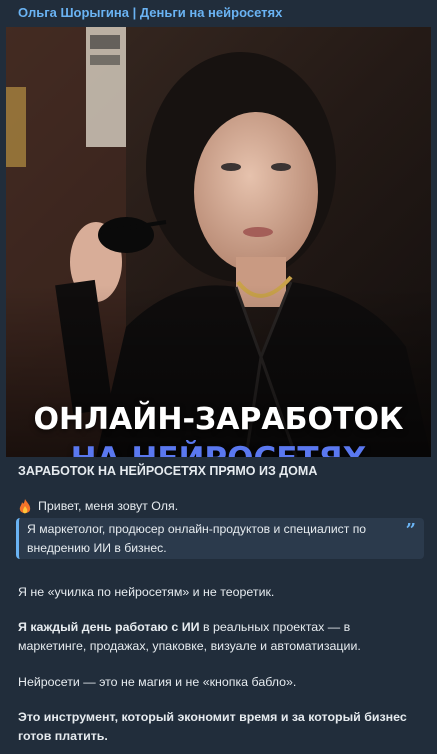 The height and width of the screenshot is (754, 437). I want to click on post-headline: ЗАРАБОТОК НА НЕЙРОСЕТЯХ ПРЯМО ИЗ ДОМА, so click(168, 471).